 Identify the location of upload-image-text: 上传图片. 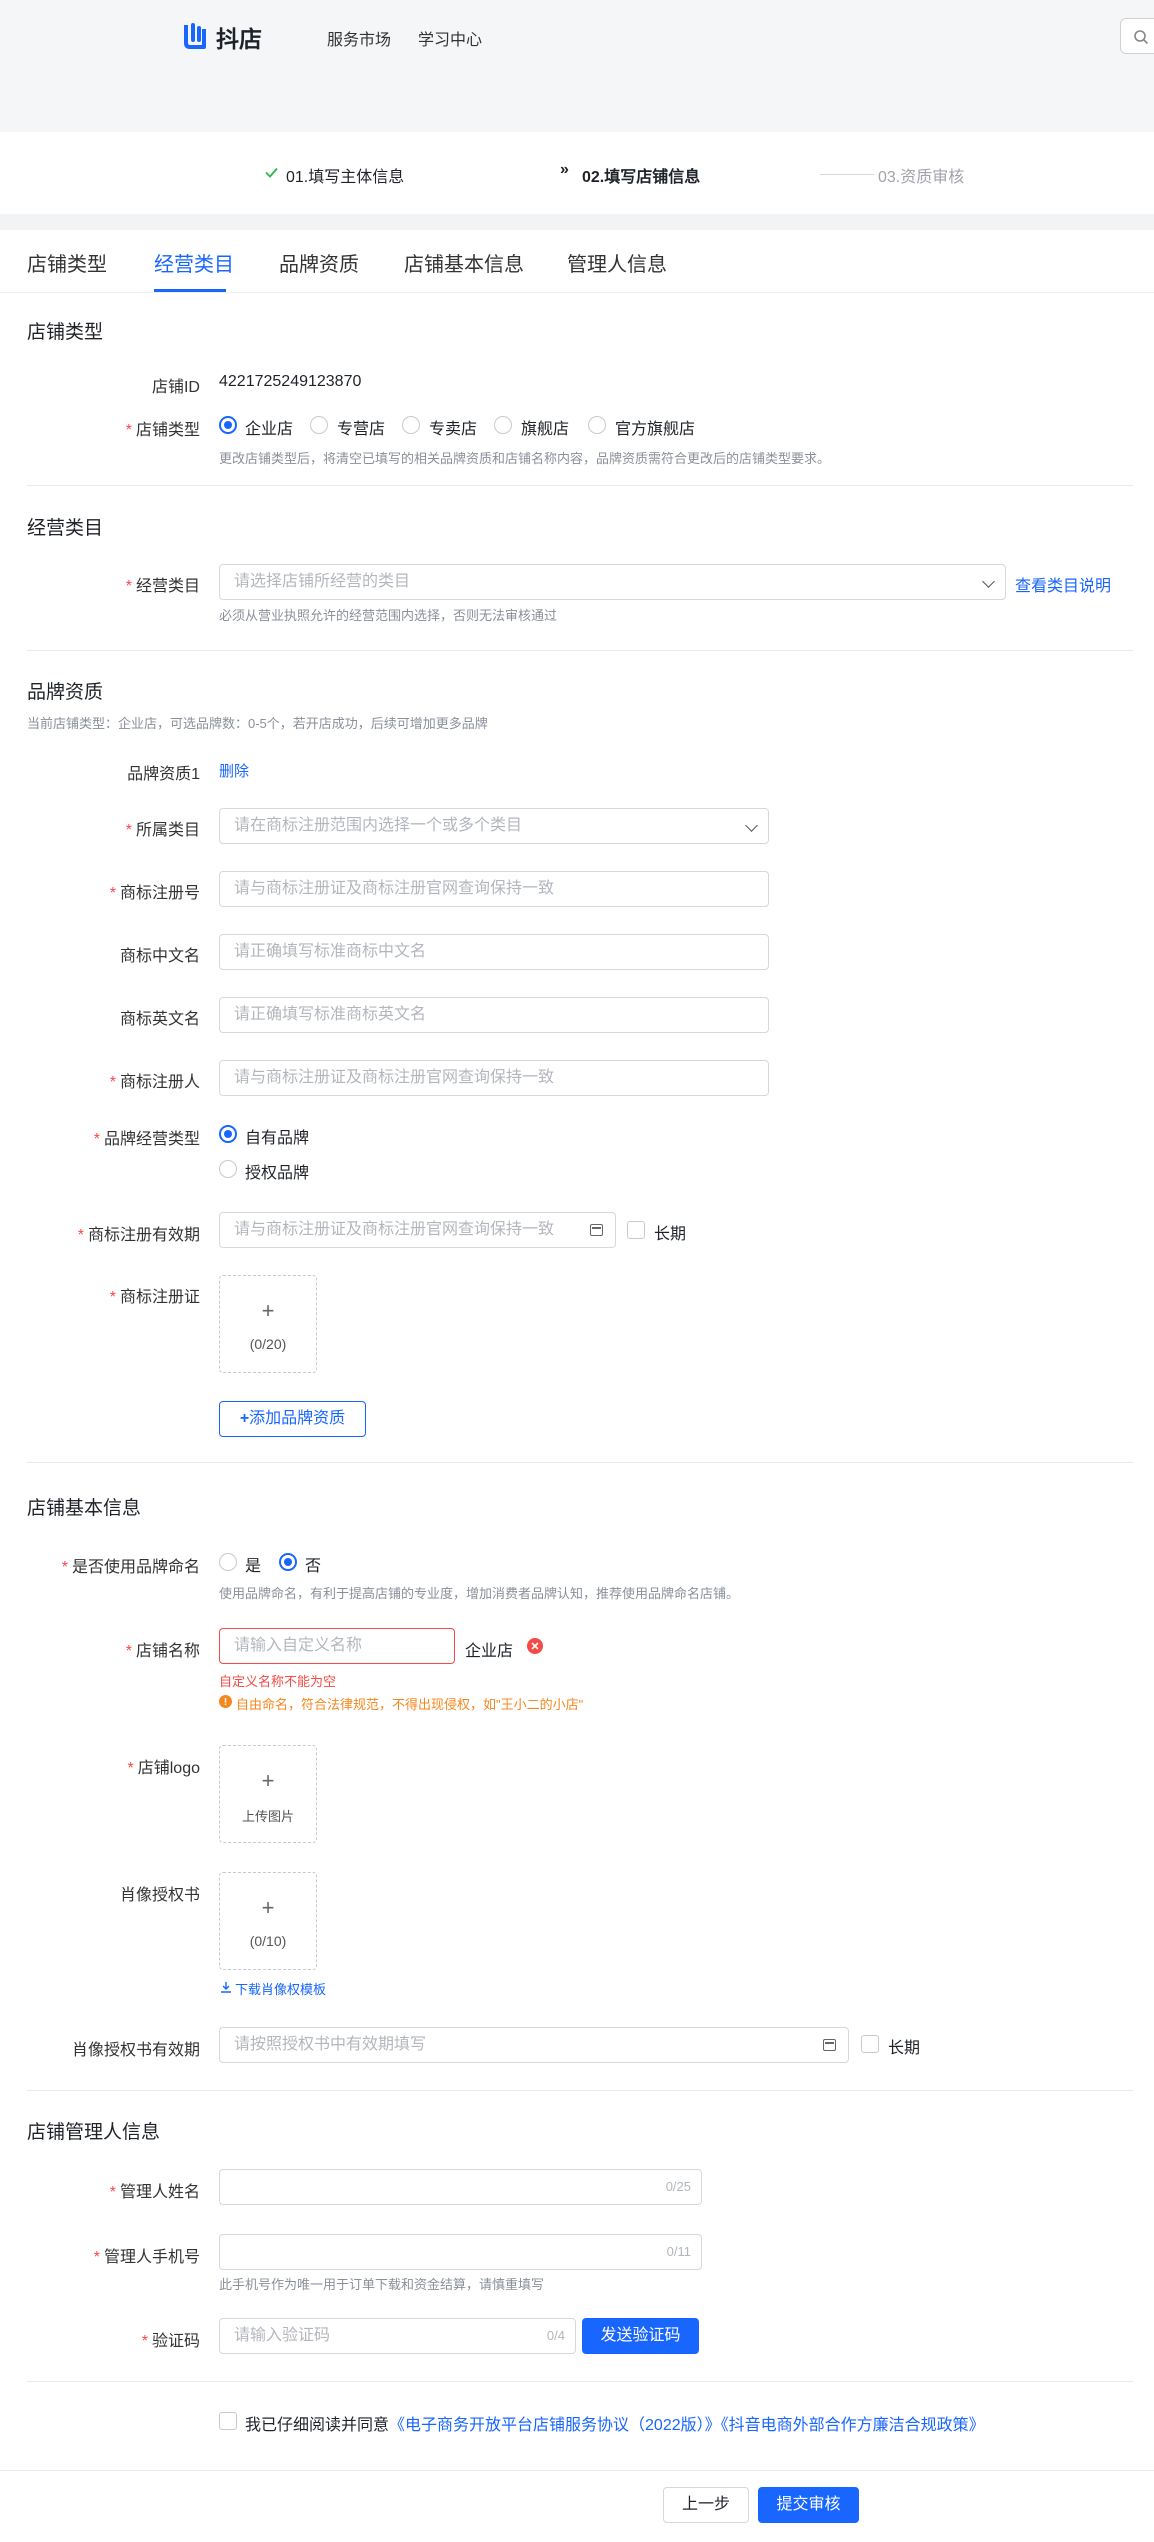
(267, 1816).